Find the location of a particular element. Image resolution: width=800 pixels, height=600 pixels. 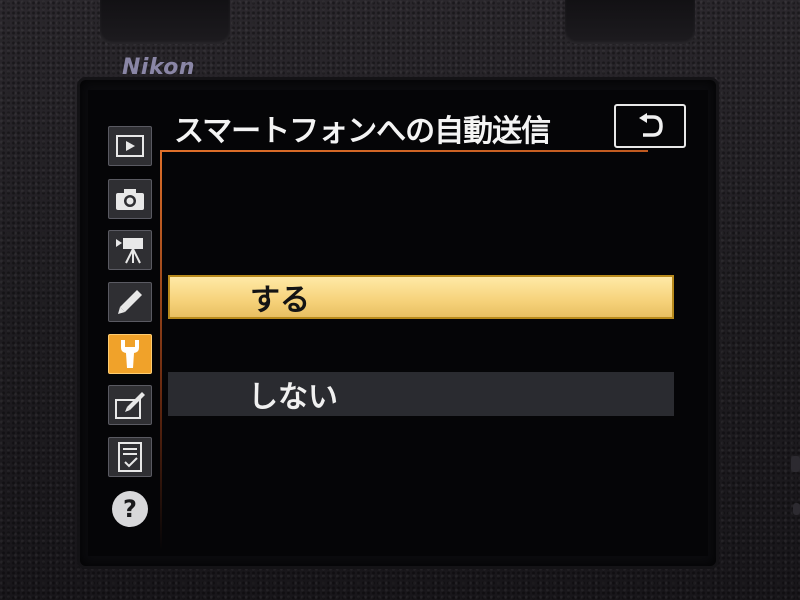

tab-retouch-menu is located at coordinates (130, 405).